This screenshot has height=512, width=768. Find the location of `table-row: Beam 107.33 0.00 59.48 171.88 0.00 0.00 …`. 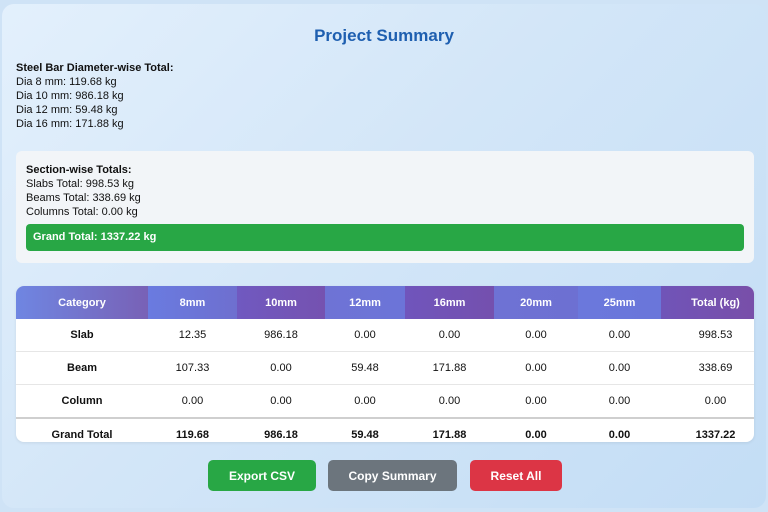

table-row: Beam 107.33 0.00 59.48 171.88 0.00 0.00 … is located at coordinates (385, 368).